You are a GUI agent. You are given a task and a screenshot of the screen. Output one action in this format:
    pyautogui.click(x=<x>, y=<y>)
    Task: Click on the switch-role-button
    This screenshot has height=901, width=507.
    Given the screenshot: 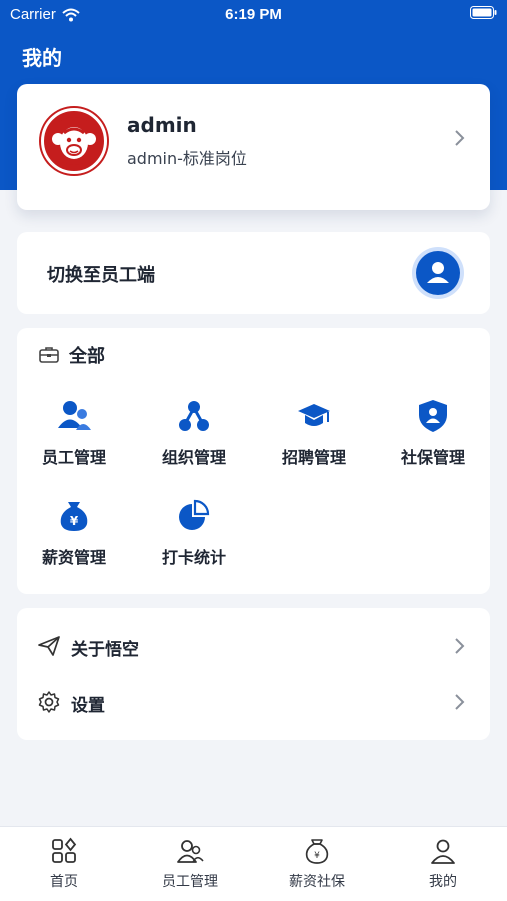 What is the action you would take?
    pyautogui.click(x=438, y=273)
    